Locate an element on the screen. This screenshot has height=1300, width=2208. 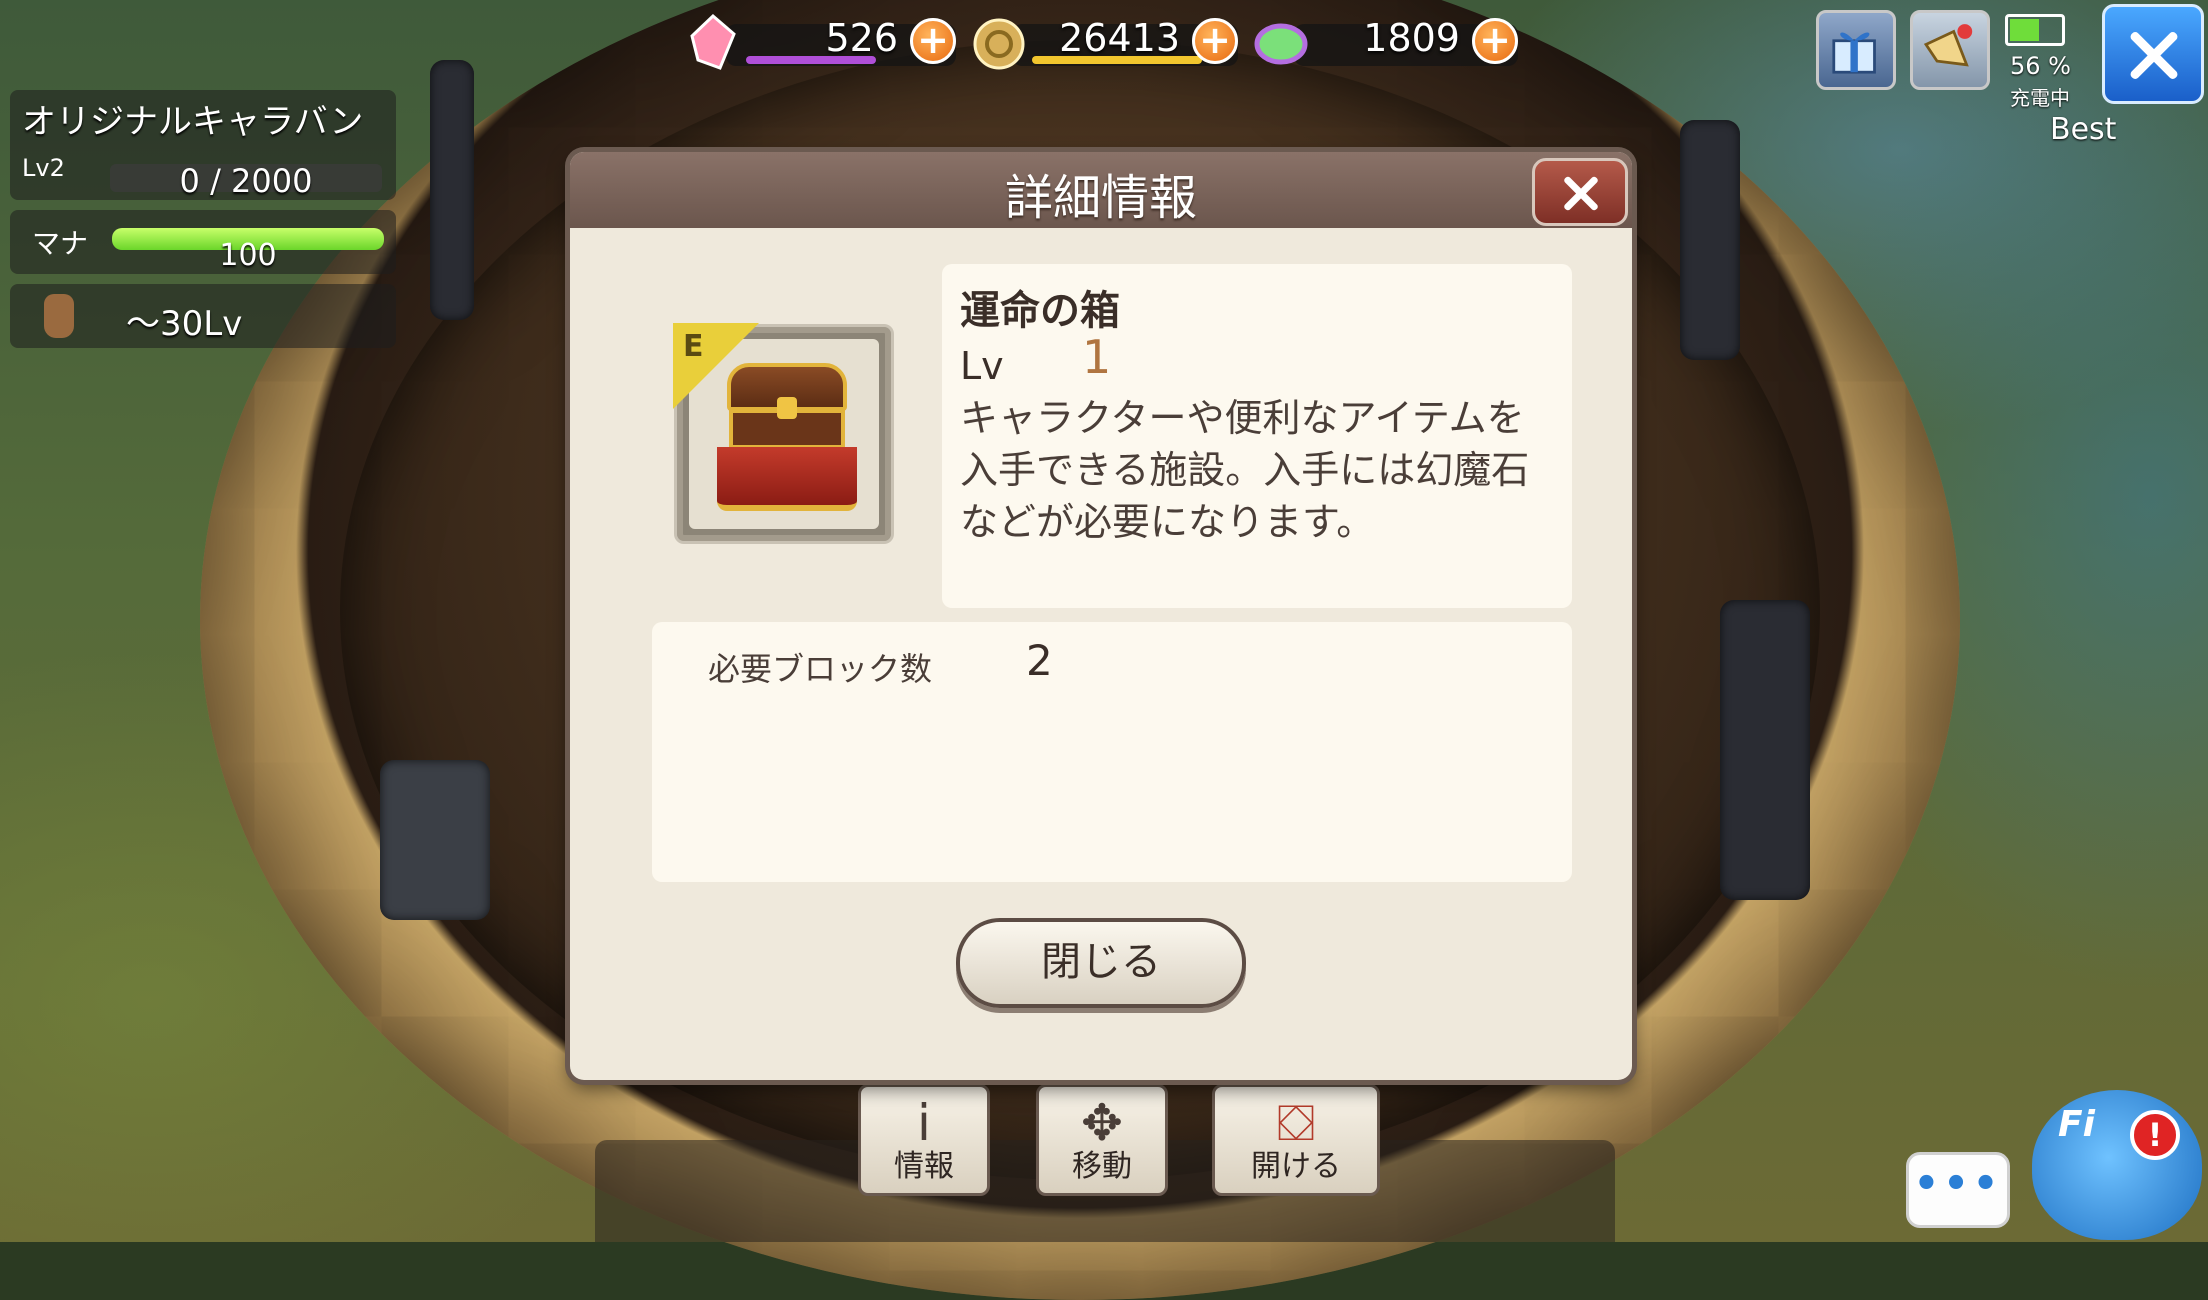
item-name: 運命の箱 is located at coordinates (1040, 311).